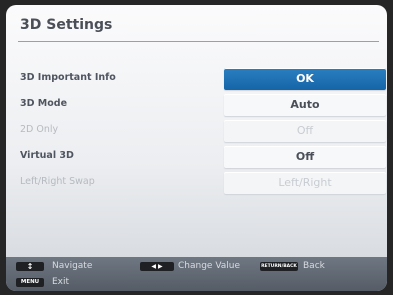 The width and height of the screenshot is (393, 295). What do you see at coordinates (39, 129) in the screenshot?
I see `row-label: 2D Only` at bounding box center [39, 129].